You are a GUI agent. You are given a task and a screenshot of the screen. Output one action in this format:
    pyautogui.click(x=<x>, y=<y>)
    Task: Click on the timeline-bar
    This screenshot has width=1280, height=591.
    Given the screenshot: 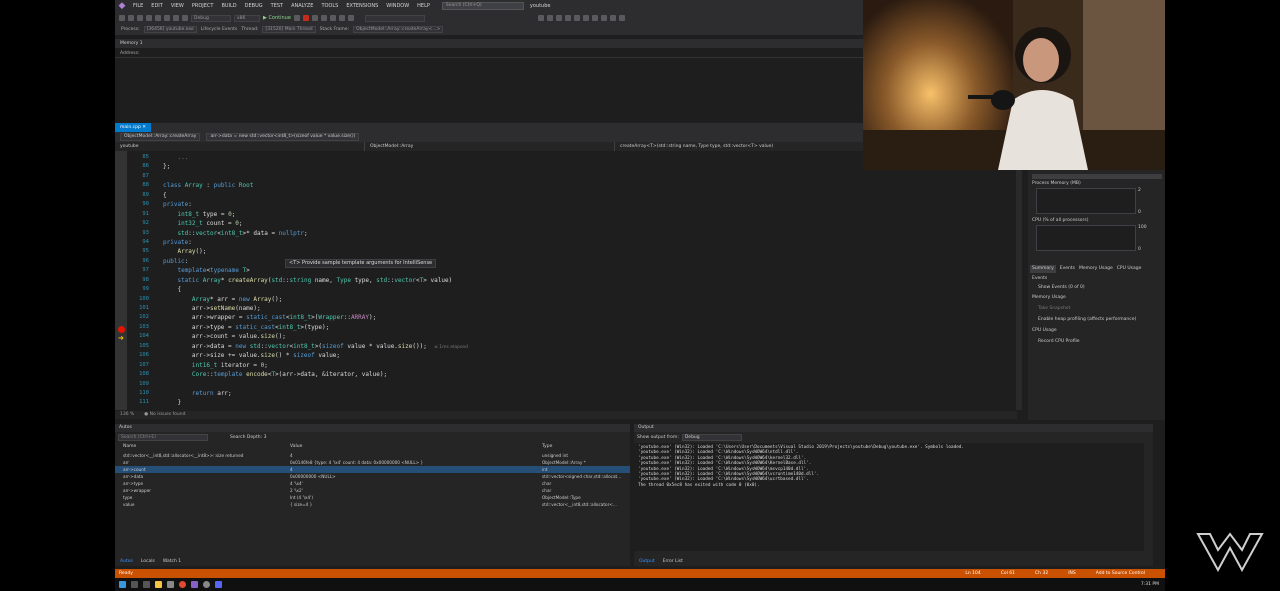 What is the action you would take?
    pyautogui.click(x=1097, y=176)
    